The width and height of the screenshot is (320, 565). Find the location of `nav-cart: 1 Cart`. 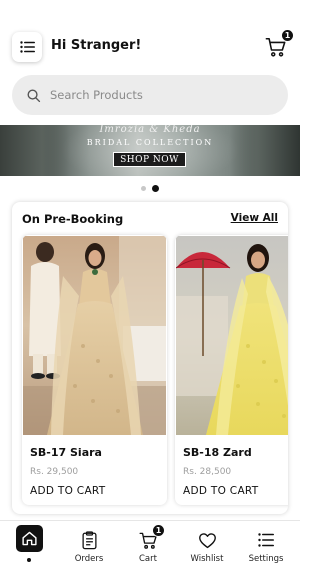

nav-cart: 1 Cart is located at coordinates (148, 543).